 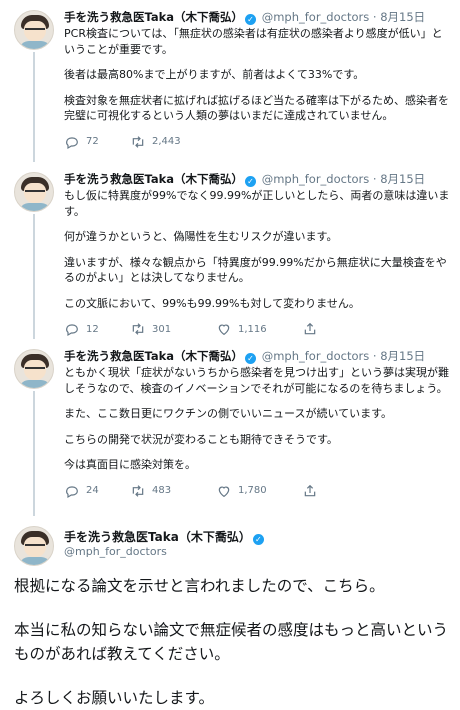 What do you see at coordinates (162, 329) in the screenshot?
I see `retweet-count: 301` at bounding box center [162, 329].